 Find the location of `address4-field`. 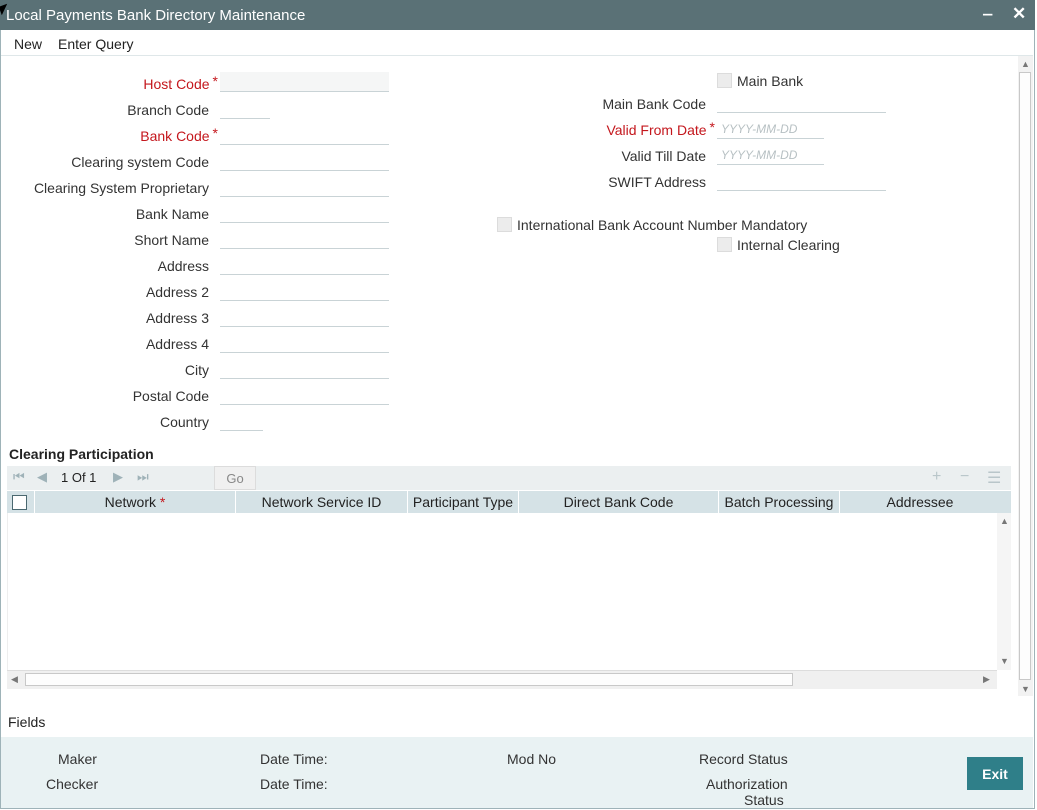

address4-field is located at coordinates (304, 343).